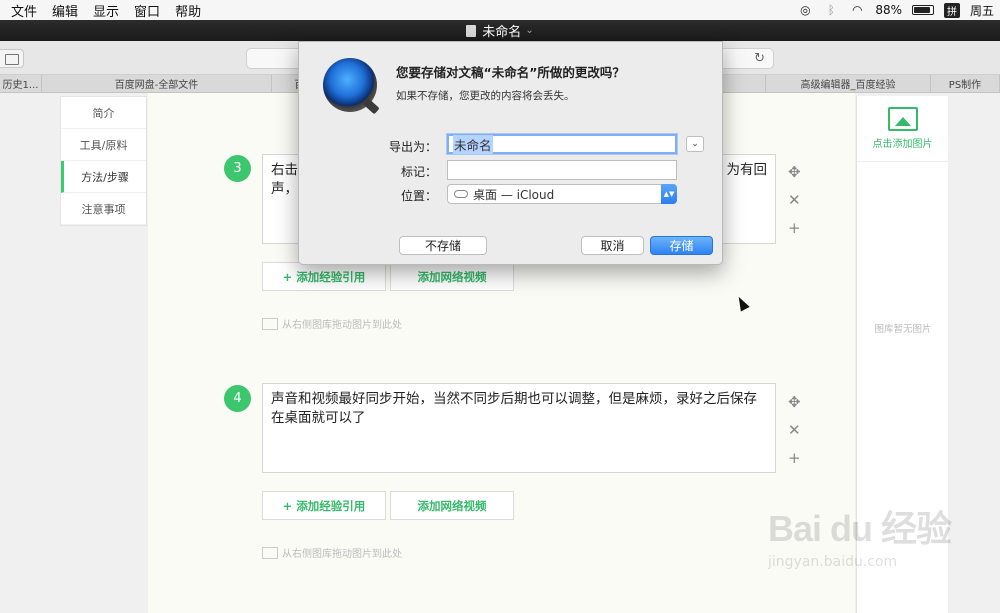  What do you see at coordinates (562, 194) in the screenshot?
I see `location-select: 桌面 — iCloud ▲▼` at bounding box center [562, 194].